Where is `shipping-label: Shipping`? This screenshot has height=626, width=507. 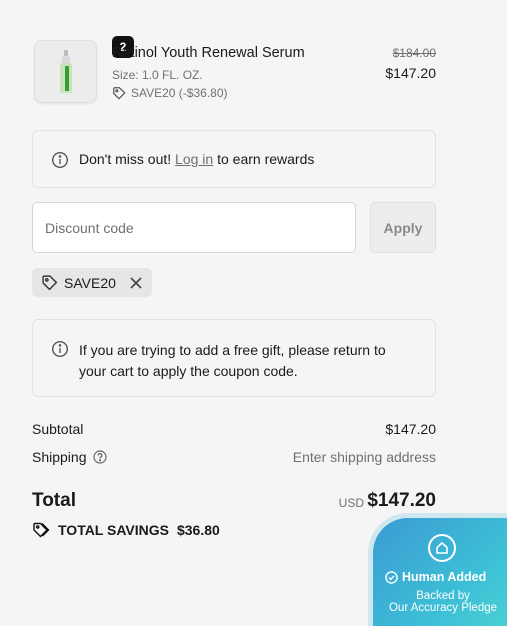 shipping-label: Shipping is located at coordinates (59, 457).